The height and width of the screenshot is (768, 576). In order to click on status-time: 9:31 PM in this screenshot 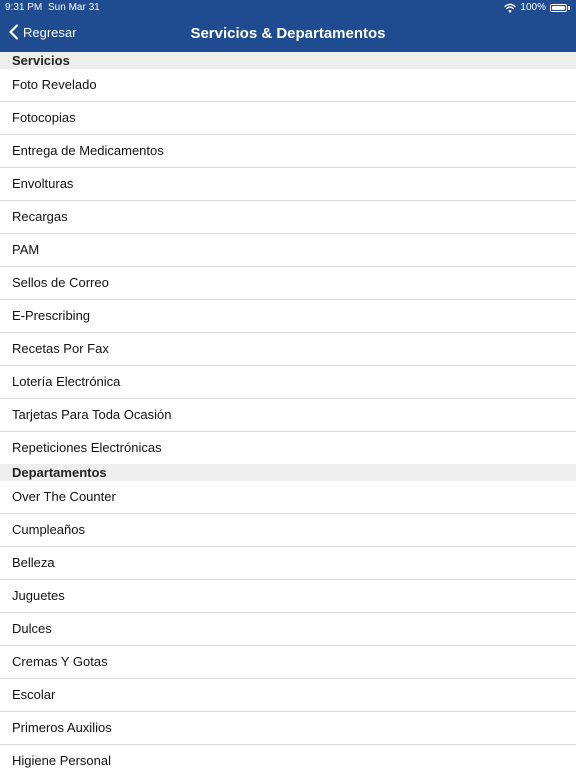, I will do `click(24, 7)`.